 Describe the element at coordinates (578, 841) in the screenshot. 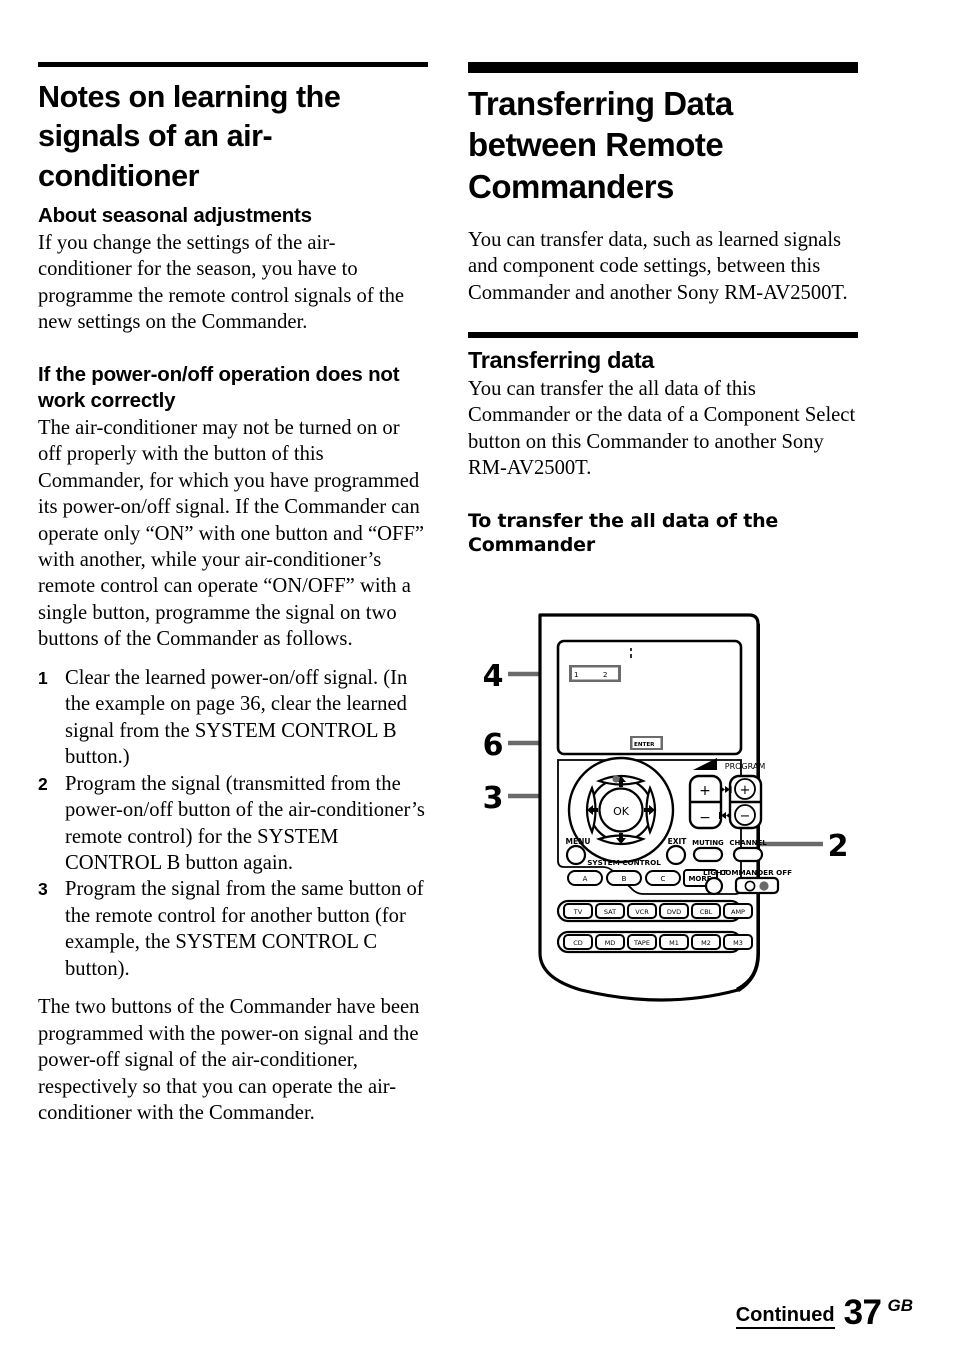

I see `menu-label: MENU` at that location.